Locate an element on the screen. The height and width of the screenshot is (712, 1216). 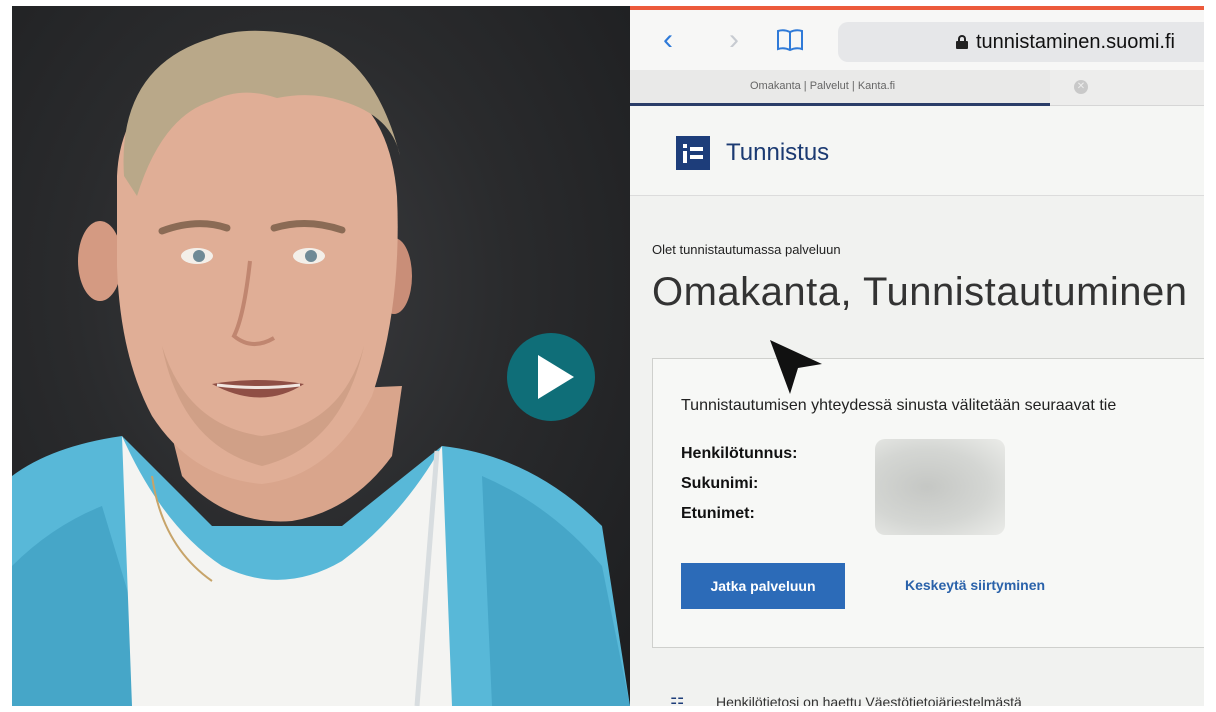
tab-title: Omakanta | Palvelut | Kanta.fi is located at coordinates (823, 86).